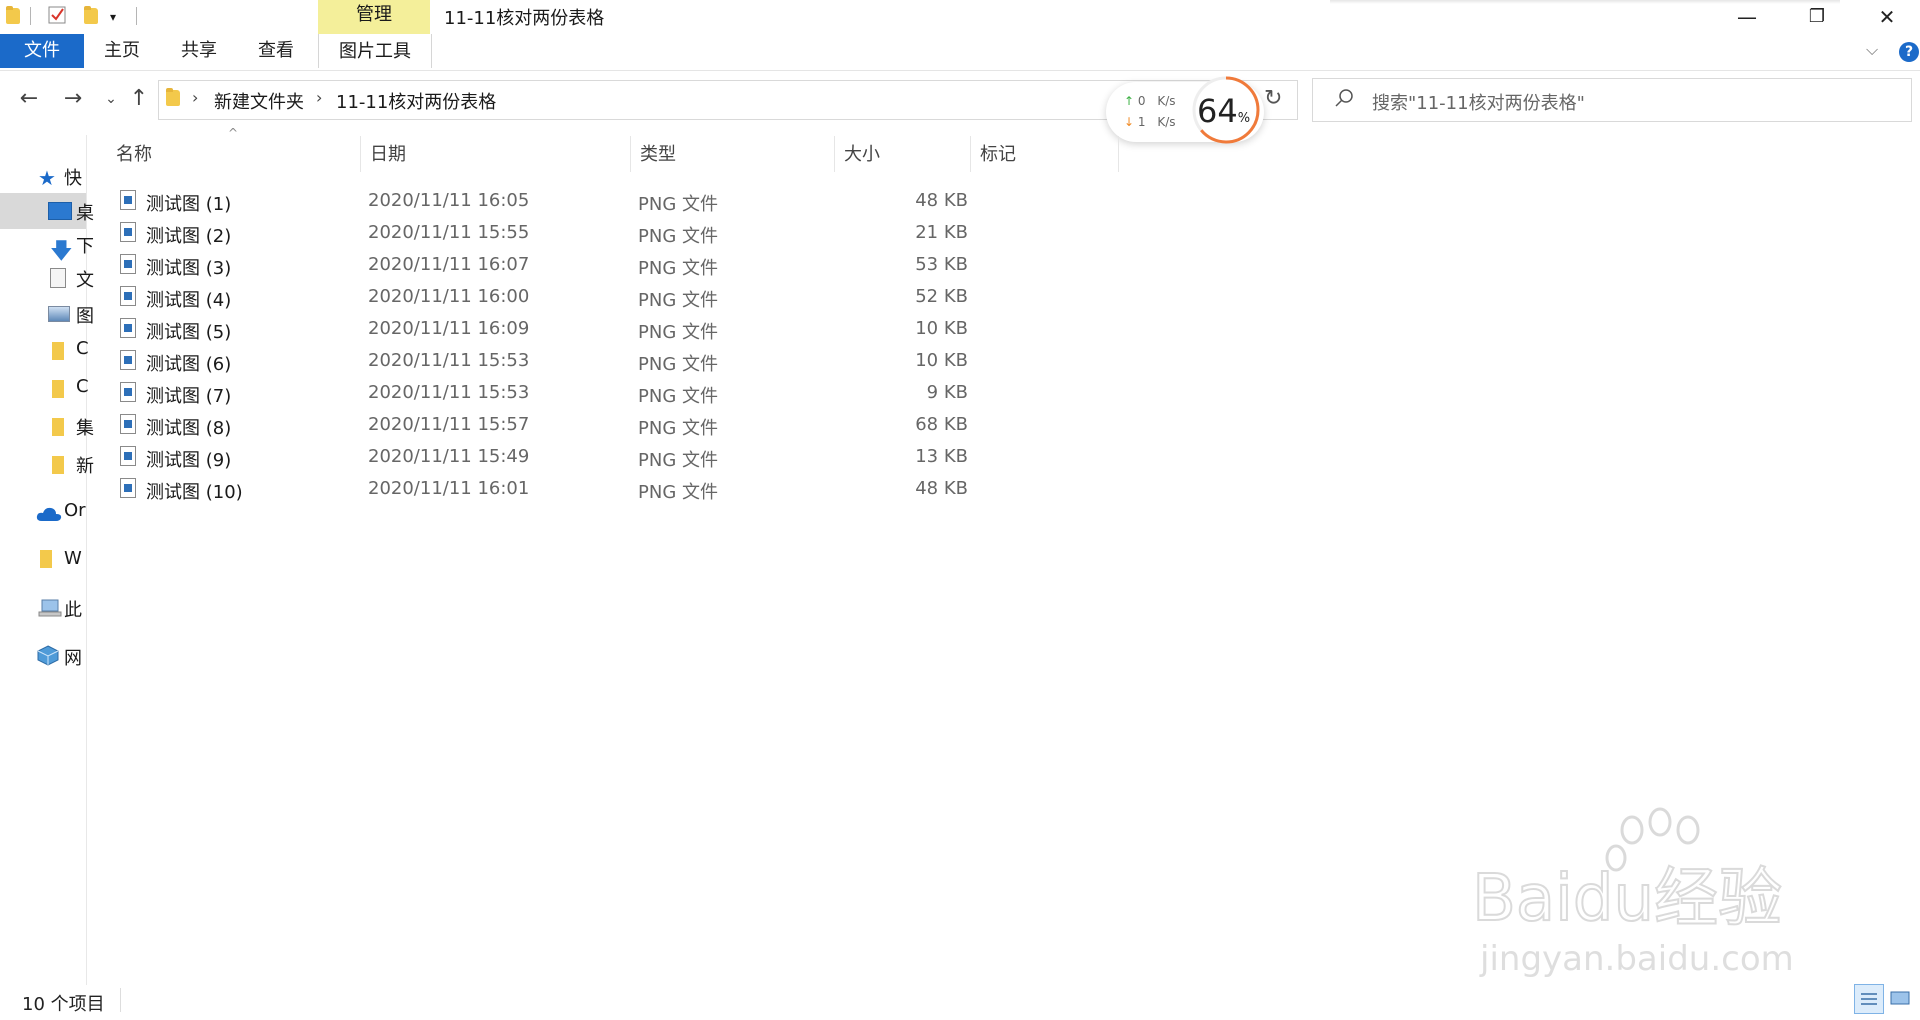 This screenshot has height=1020, width=1920. What do you see at coordinates (612, 488) in the screenshot?
I see `file-row: 测试图 (10) 2020/11/11 16:01 PNG 文件 48 KB` at bounding box center [612, 488].